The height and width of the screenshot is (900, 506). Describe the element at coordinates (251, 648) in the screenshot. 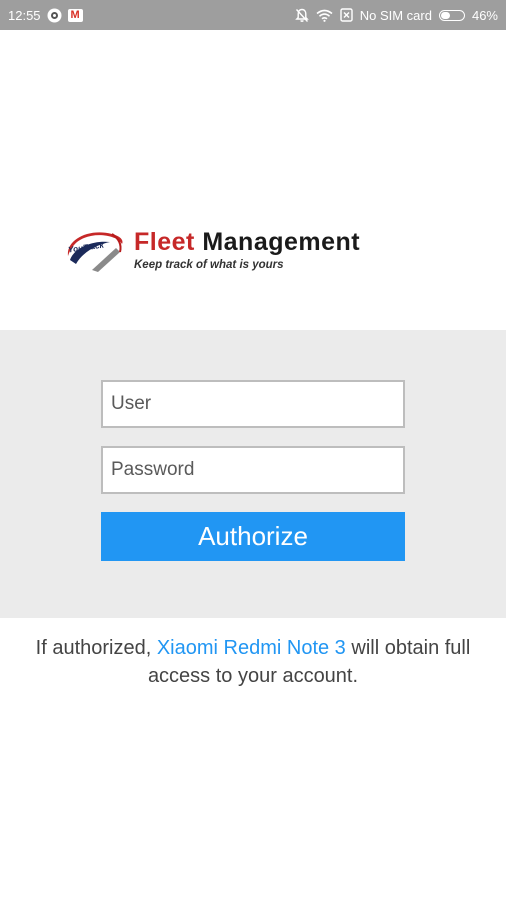

I see `device-name-link: Xiaomi Redmi Note 3` at that location.